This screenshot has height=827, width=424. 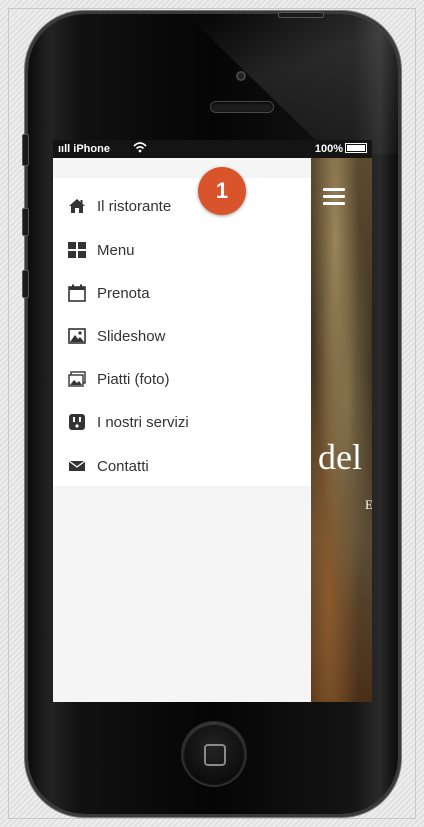 I want to click on photos-icon, so click(x=77, y=379).